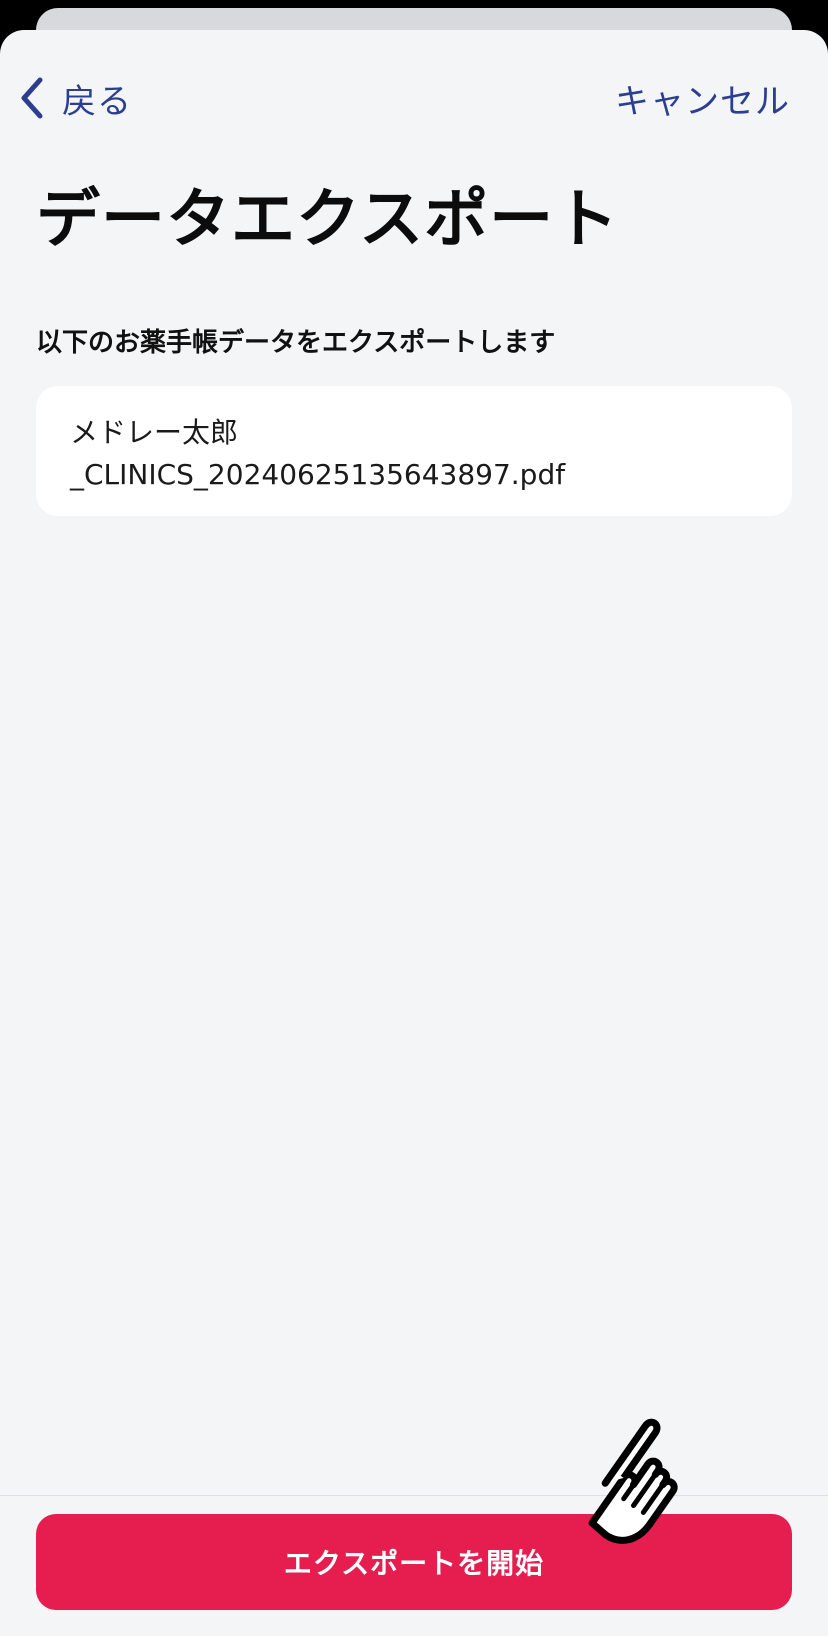 This screenshot has height=1636, width=828. I want to click on start-export-button: エクスポートを開始, so click(414, 1562).